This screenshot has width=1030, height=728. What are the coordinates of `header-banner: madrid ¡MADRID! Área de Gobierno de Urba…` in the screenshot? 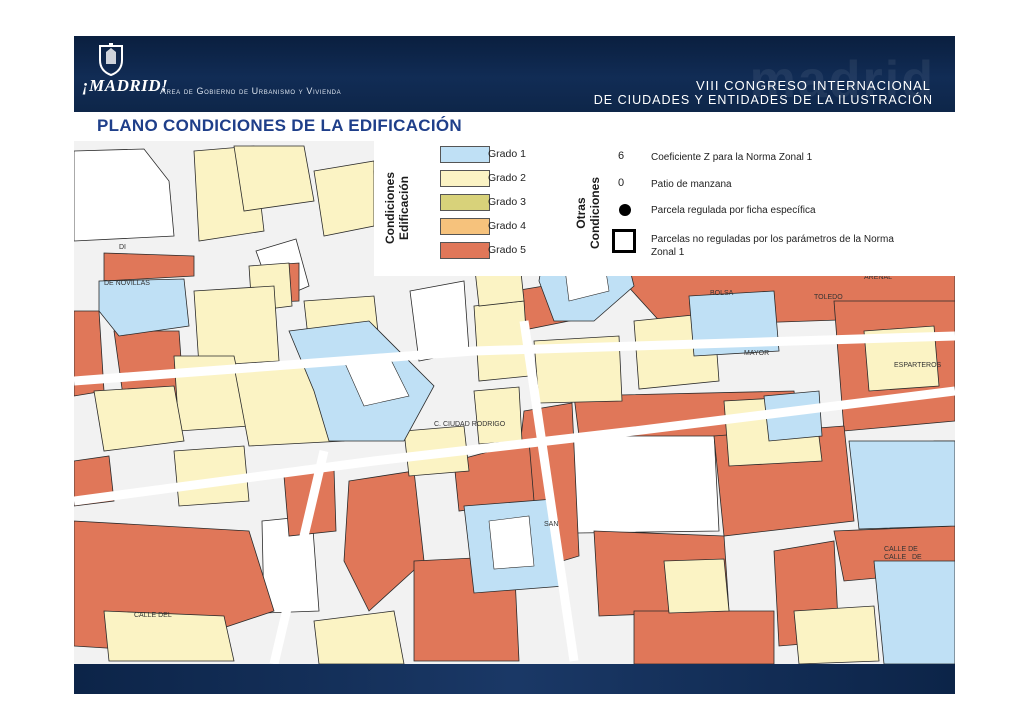 It's located at (514, 74).